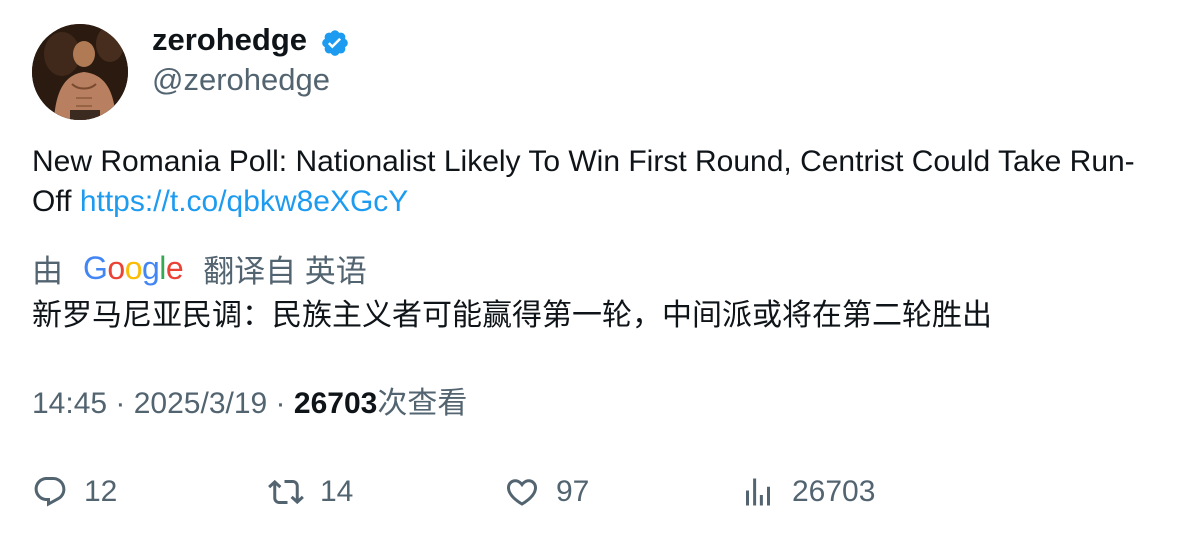 The image size is (1196, 538). What do you see at coordinates (244, 201) in the screenshot?
I see `tweet-link: https://t.co/qbkw8eXGcY` at bounding box center [244, 201].